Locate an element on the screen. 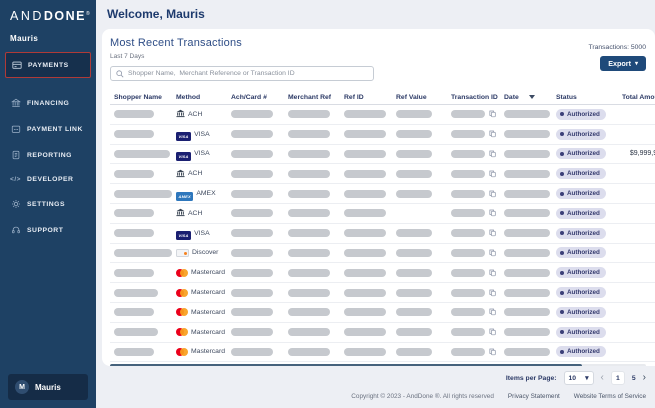  sidebar-item-developer: </> DEVELOPER is located at coordinates (48, 179).